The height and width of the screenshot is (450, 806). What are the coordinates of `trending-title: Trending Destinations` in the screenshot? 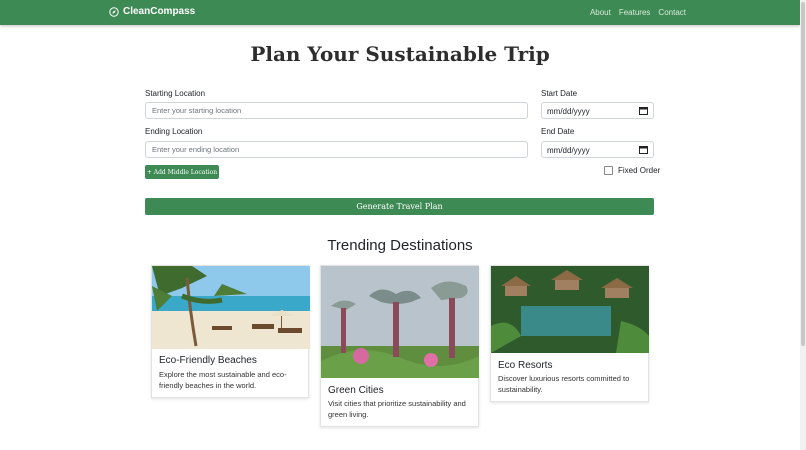 It's located at (400, 245).